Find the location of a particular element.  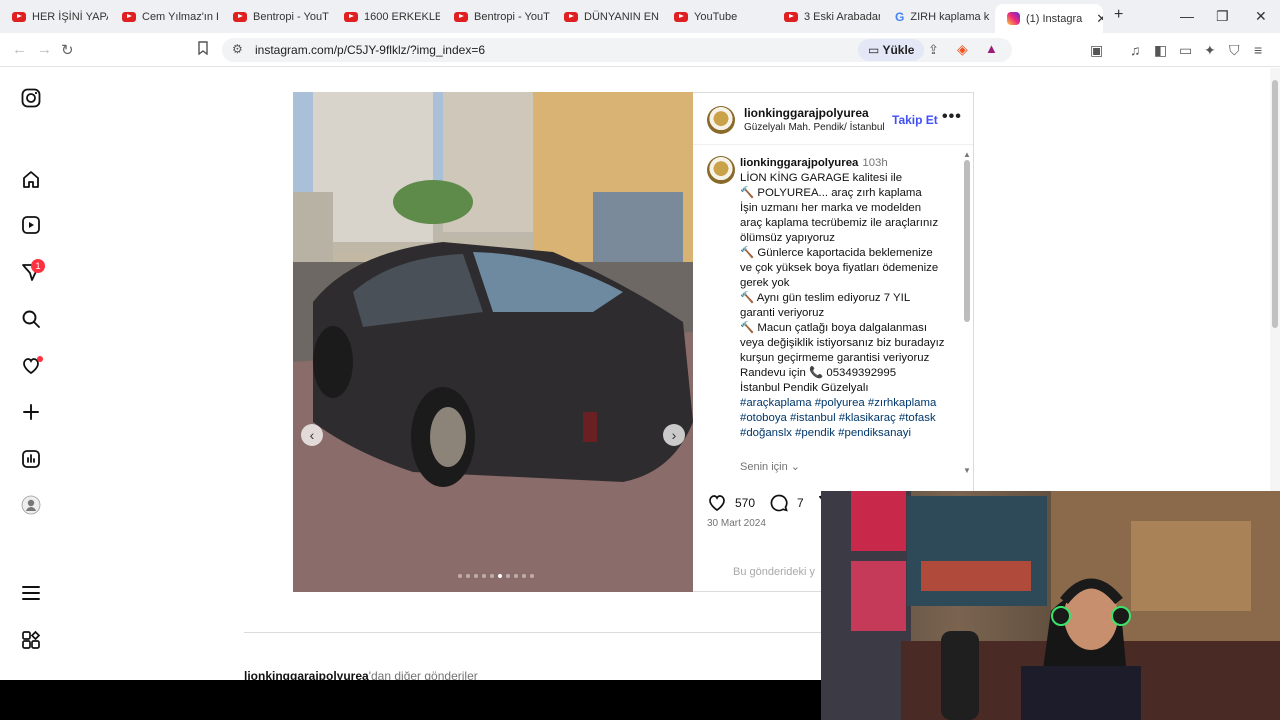

bookmark-icon is located at coordinates (203, 50).